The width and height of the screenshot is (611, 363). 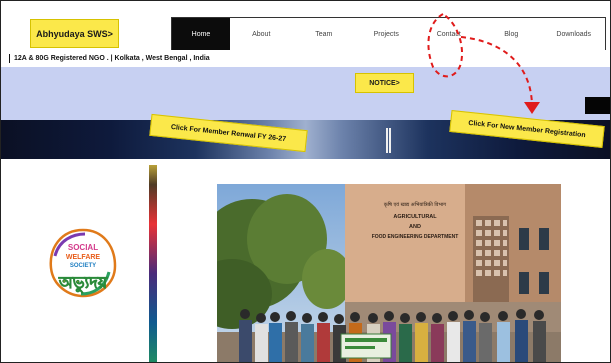 I want to click on nav-item-home: Home, so click(x=201, y=34).